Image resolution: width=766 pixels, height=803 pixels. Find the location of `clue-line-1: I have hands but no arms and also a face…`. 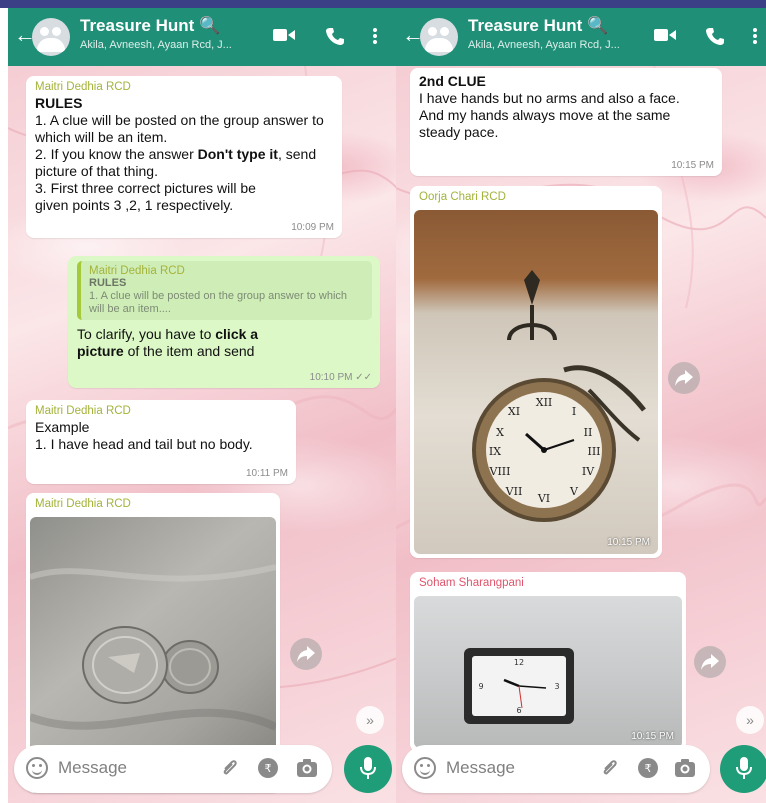

clue-line-1: I have hands but no arms and also a face… is located at coordinates (549, 98).